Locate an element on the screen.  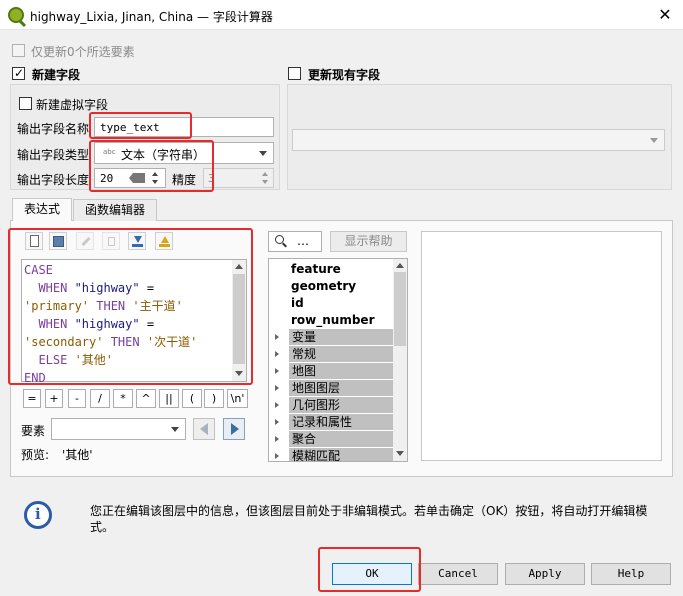
close-button: ✕ is located at coordinates (665, 15).